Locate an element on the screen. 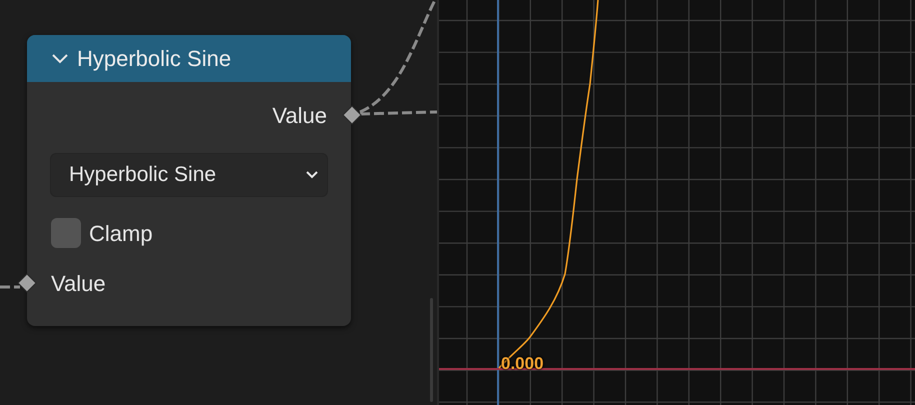 This screenshot has width=915, height=405. clamp-checkbox is located at coordinates (66, 233).